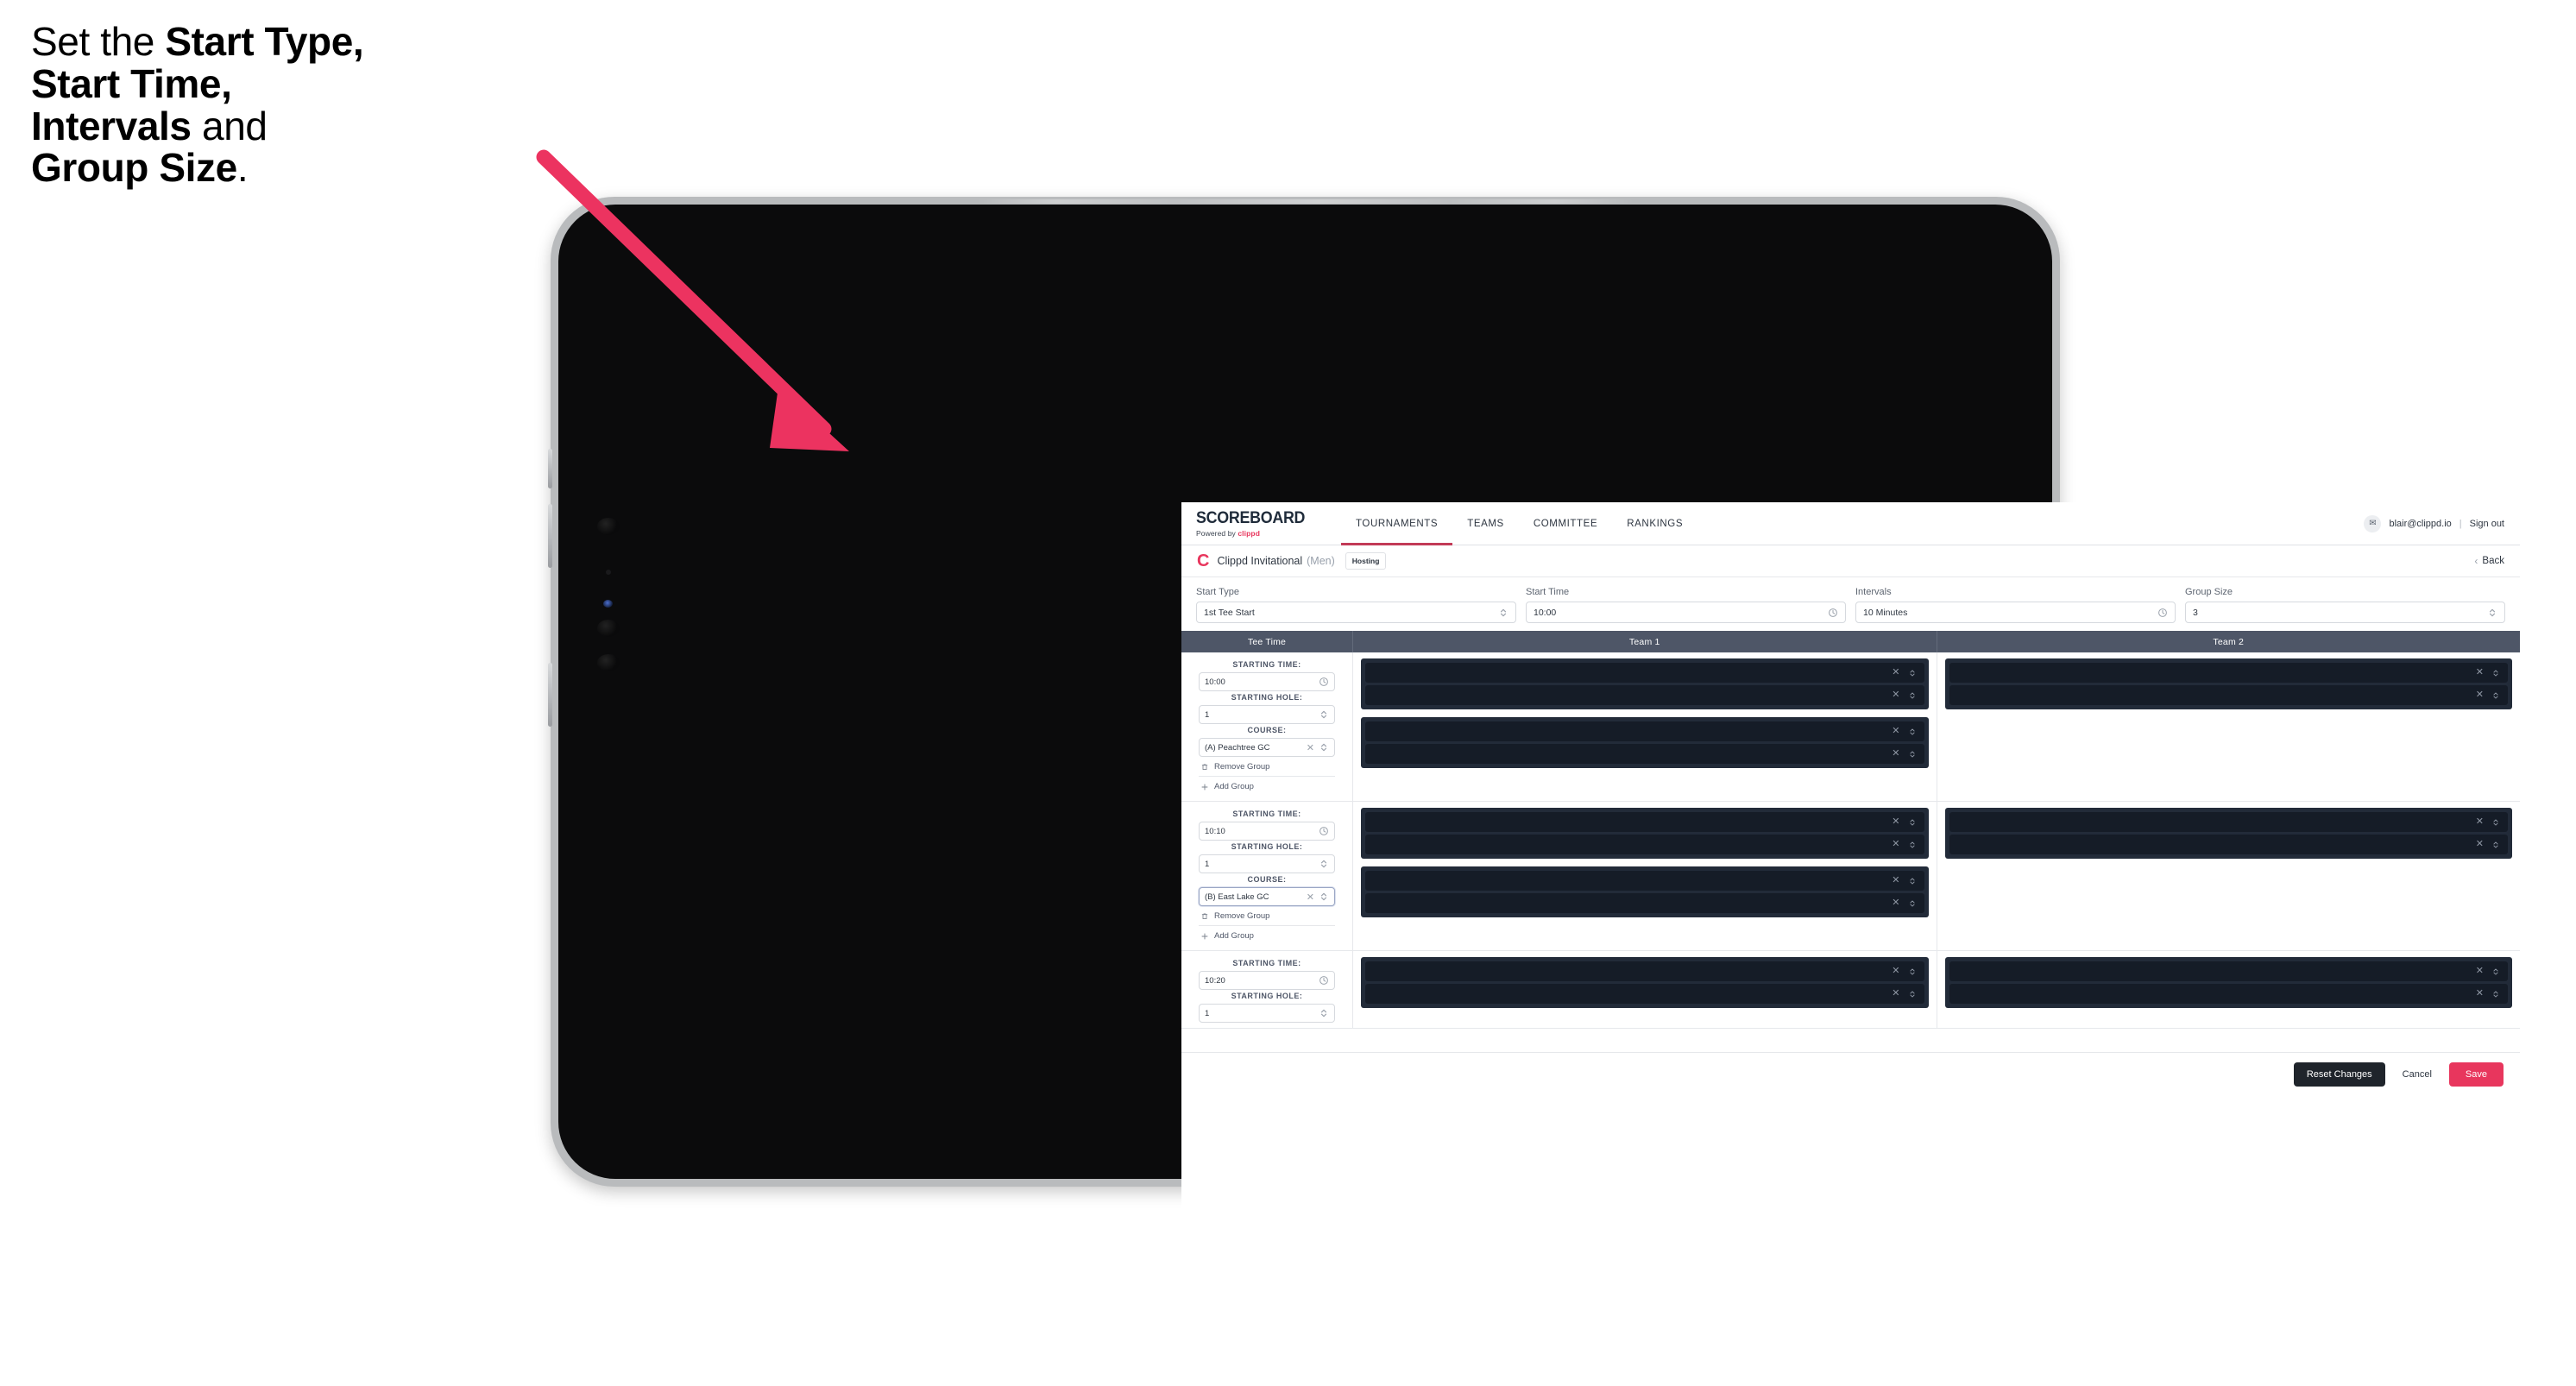 This screenshot has width=2576, height=1386. I want to click on reset-changes-button: Reset Changes, so click(2339, 1074).